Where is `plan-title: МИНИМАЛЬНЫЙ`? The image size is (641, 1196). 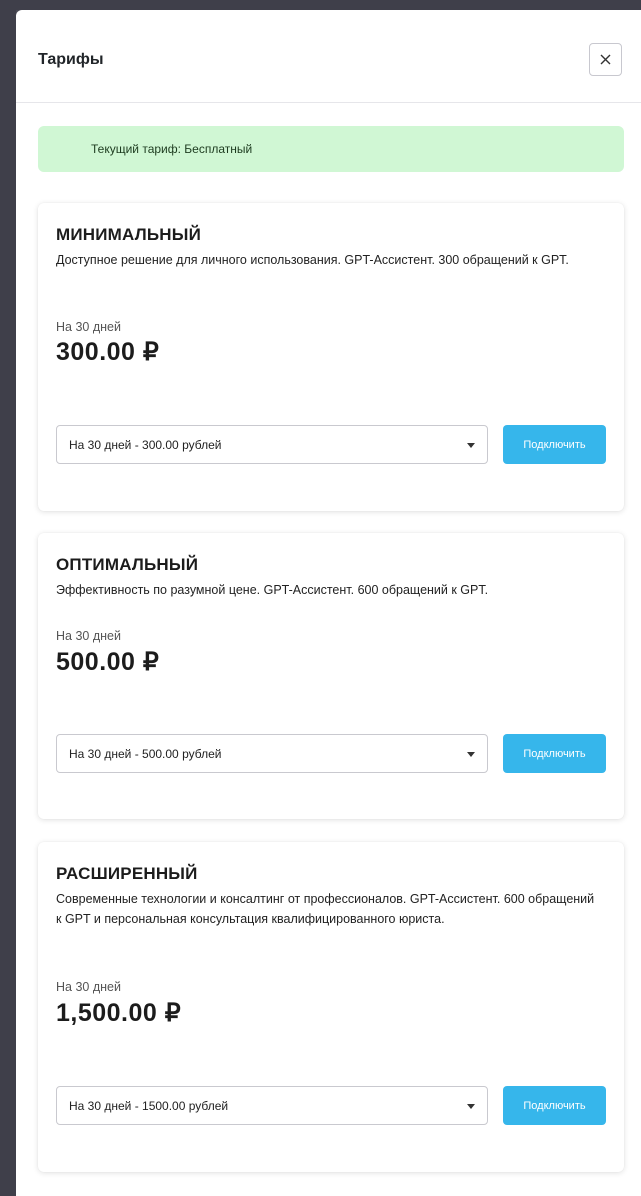
plan-title: МИНИМАЛЬНЫЙ is located at coordinates (129, 234).